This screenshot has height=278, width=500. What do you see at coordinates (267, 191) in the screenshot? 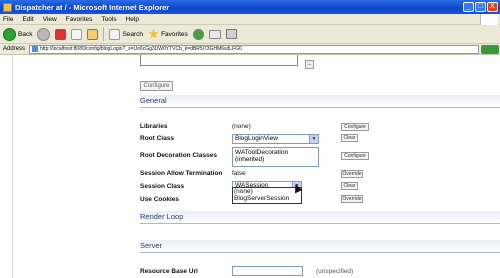
I see `dropdown-option-none: (none)` at bounding box center [267, 191].